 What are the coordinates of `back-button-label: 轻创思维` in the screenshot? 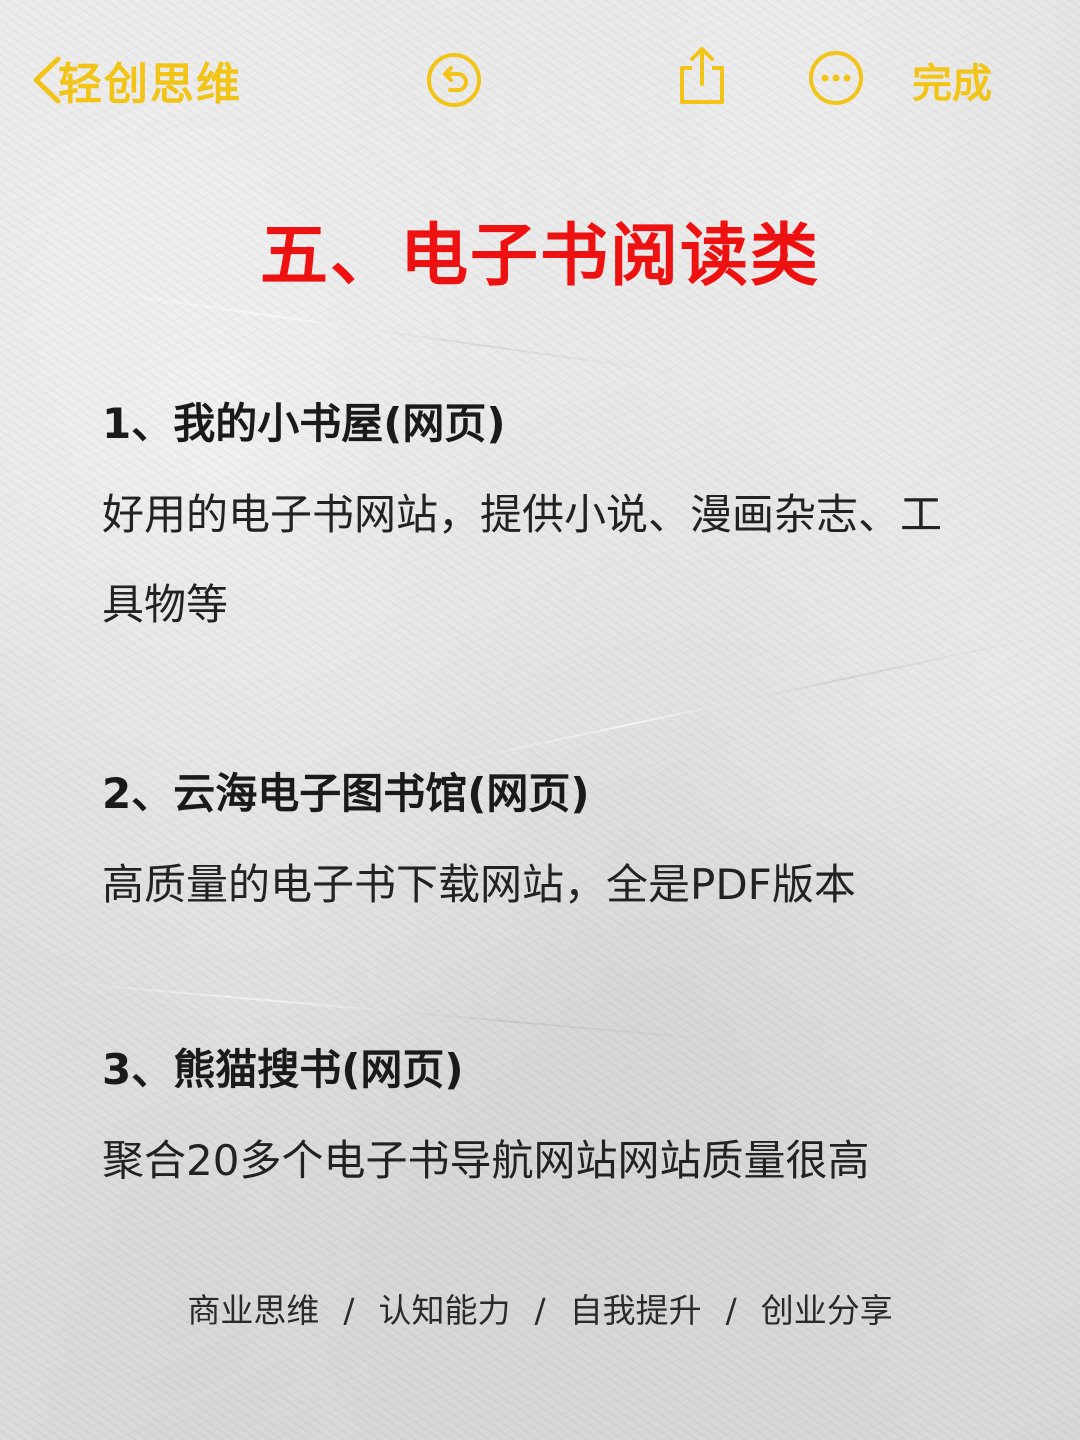 It's located at (150, 84).